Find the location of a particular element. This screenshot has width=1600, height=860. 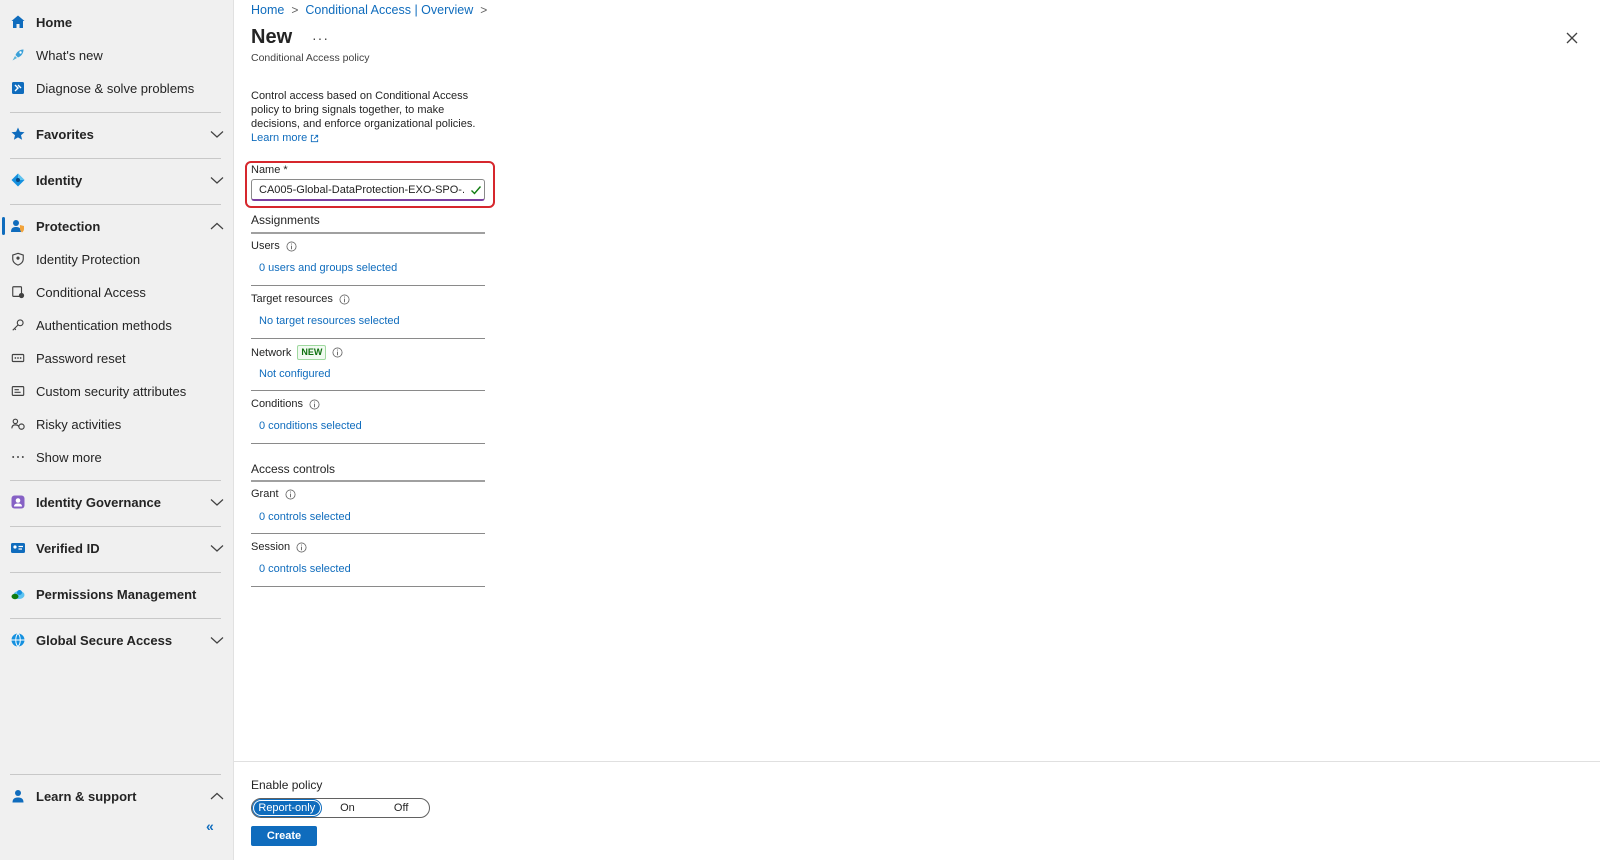

nav-learn-support: Learn & support is located at coordinates (117, 796).